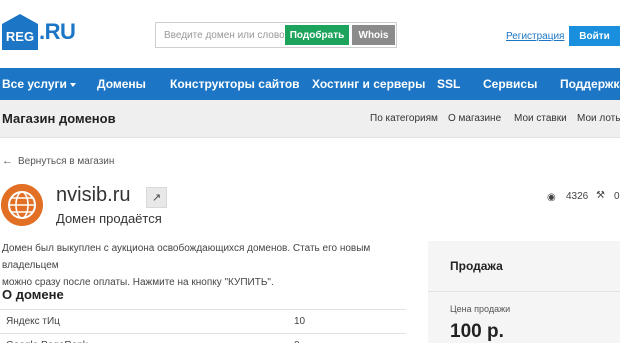  I want to click on sale-price: 100 р., so click(477, 331).